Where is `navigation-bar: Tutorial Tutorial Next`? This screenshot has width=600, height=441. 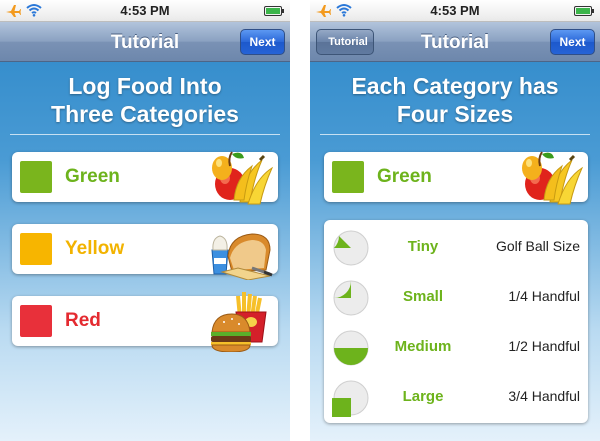
navigation-bar: Tutorial Tutorial Next is located at coordinates (455, 42).